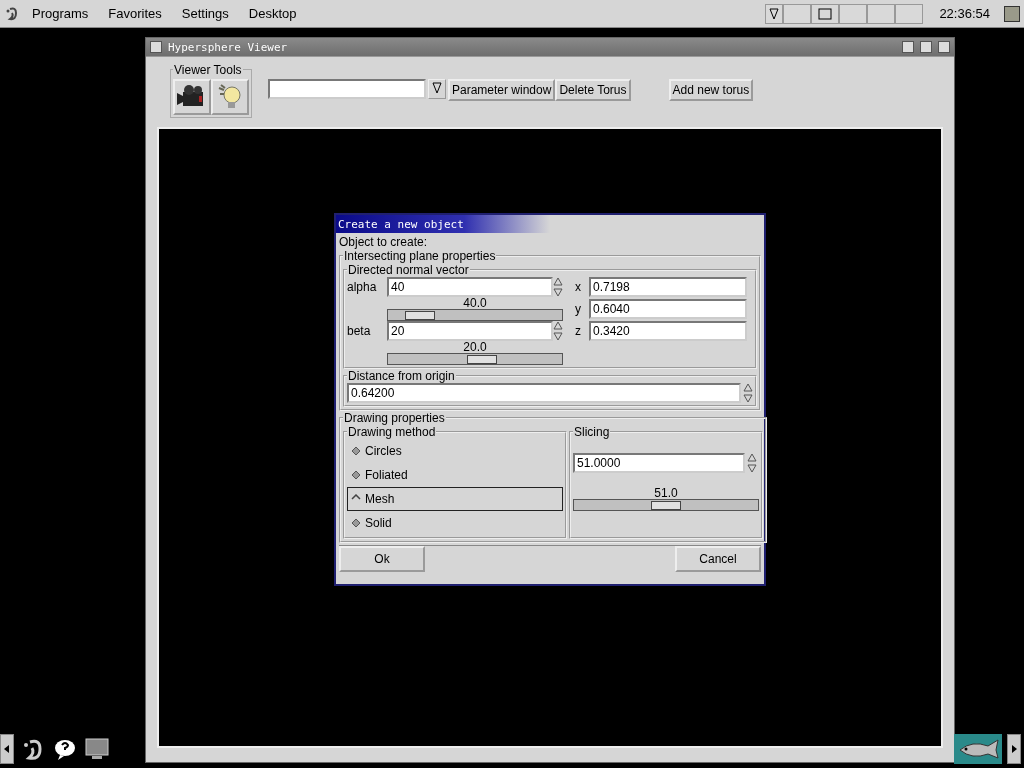 This screenshot has width=1024, height=768. I want to click on cancel-button: Cancel, so click(718, 559).